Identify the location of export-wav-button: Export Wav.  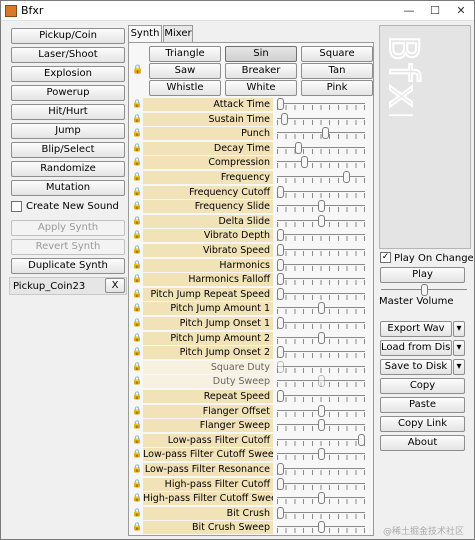
(416, 329).